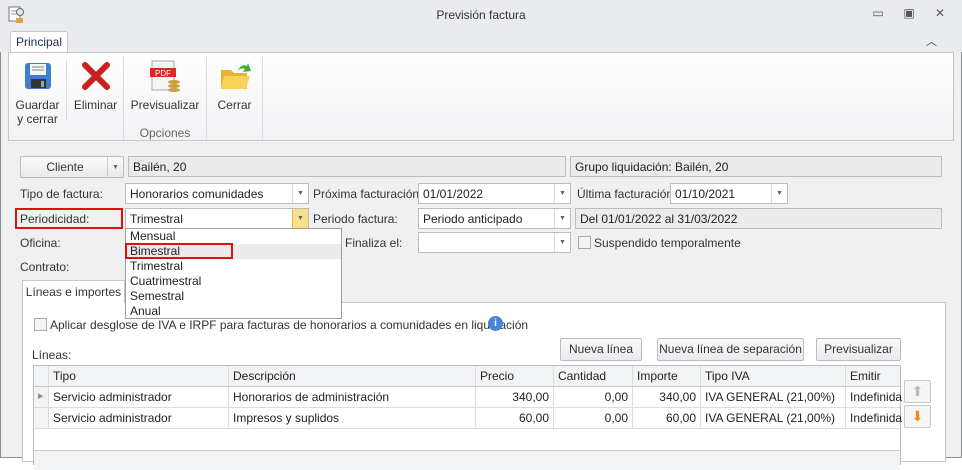  I want to click on lineas-label: Líneas:, so click(52, 355).